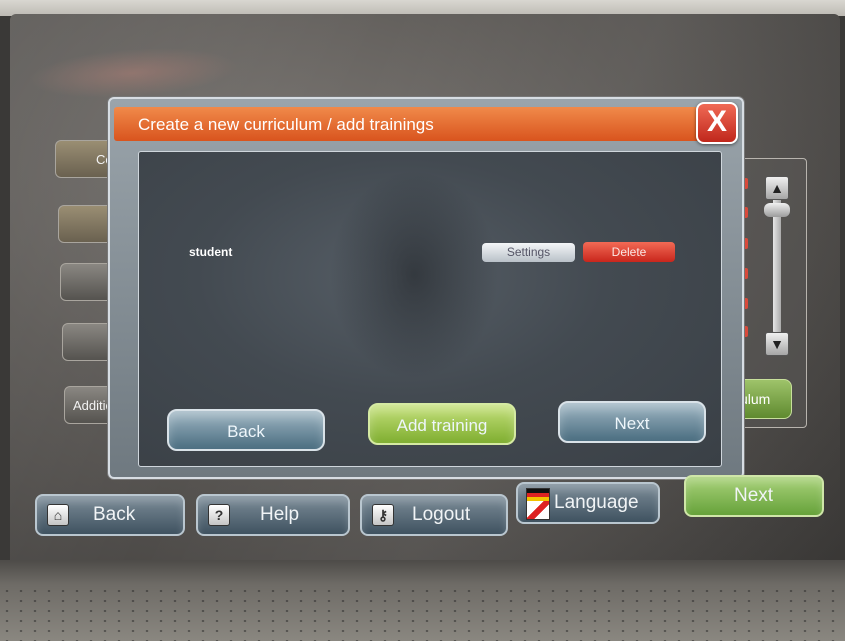 This screenshot has height=641, width=845. I want to click on logout-button: ⚷ Logout, so click(434, 515).